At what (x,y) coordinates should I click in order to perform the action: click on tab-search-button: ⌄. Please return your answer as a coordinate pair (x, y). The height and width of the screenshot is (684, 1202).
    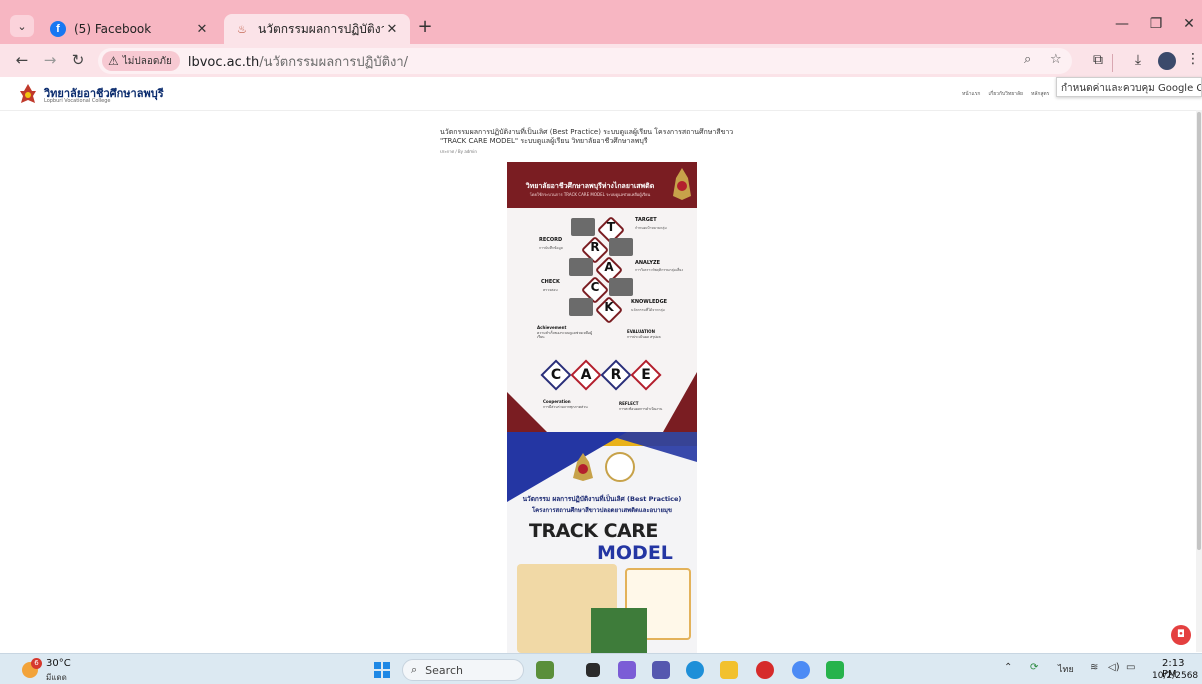
    Looking at the image, I should click on (22, 26).